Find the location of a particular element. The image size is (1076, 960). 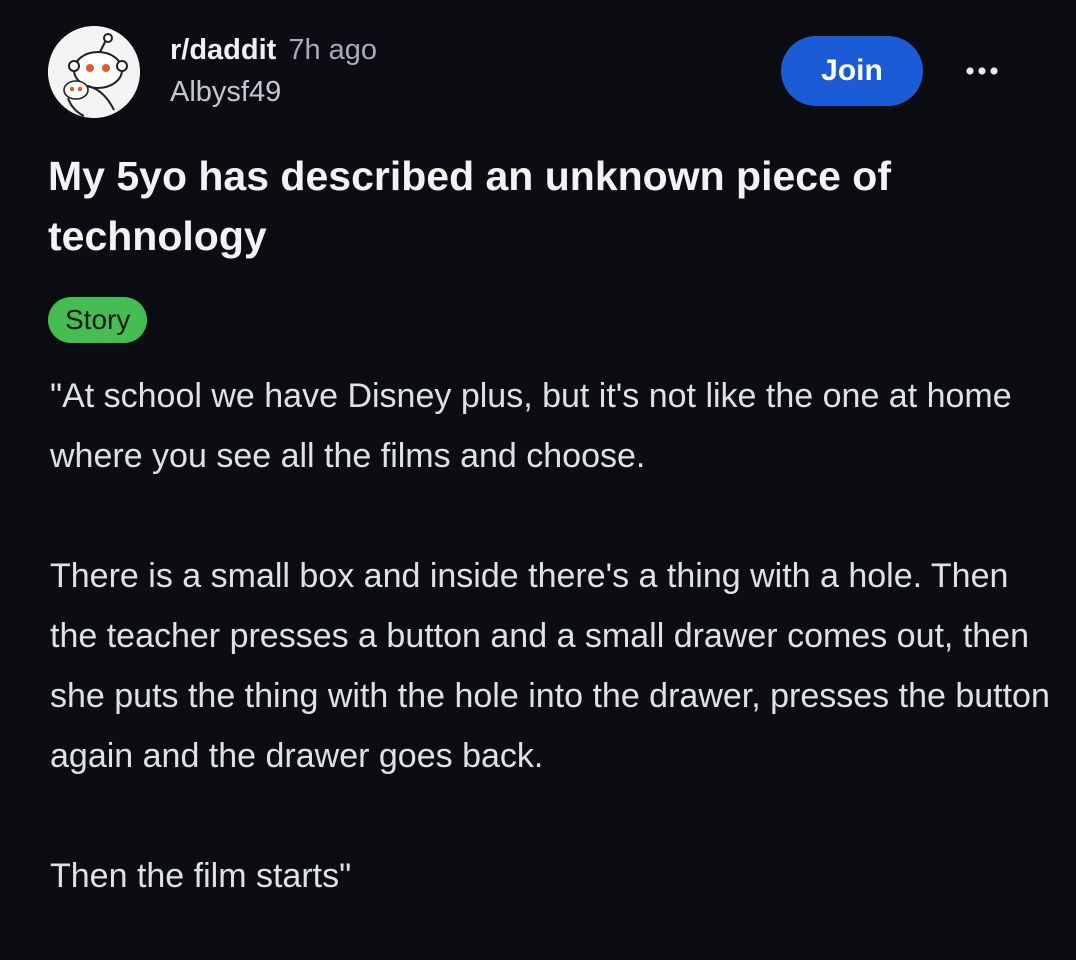

subreddit-avatar-icon is located at coordinates (94, 72).